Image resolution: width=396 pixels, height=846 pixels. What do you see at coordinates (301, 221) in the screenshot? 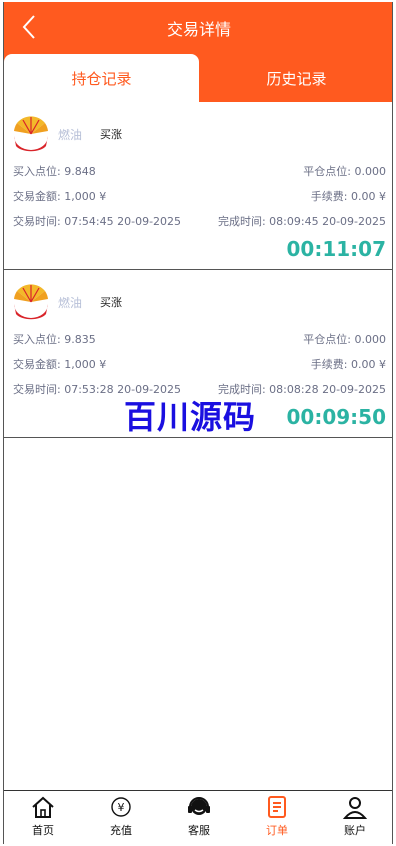
I see `finish-time: 完成时间: 08:09:45 20-09-2025` at bounding box center [301, 221].